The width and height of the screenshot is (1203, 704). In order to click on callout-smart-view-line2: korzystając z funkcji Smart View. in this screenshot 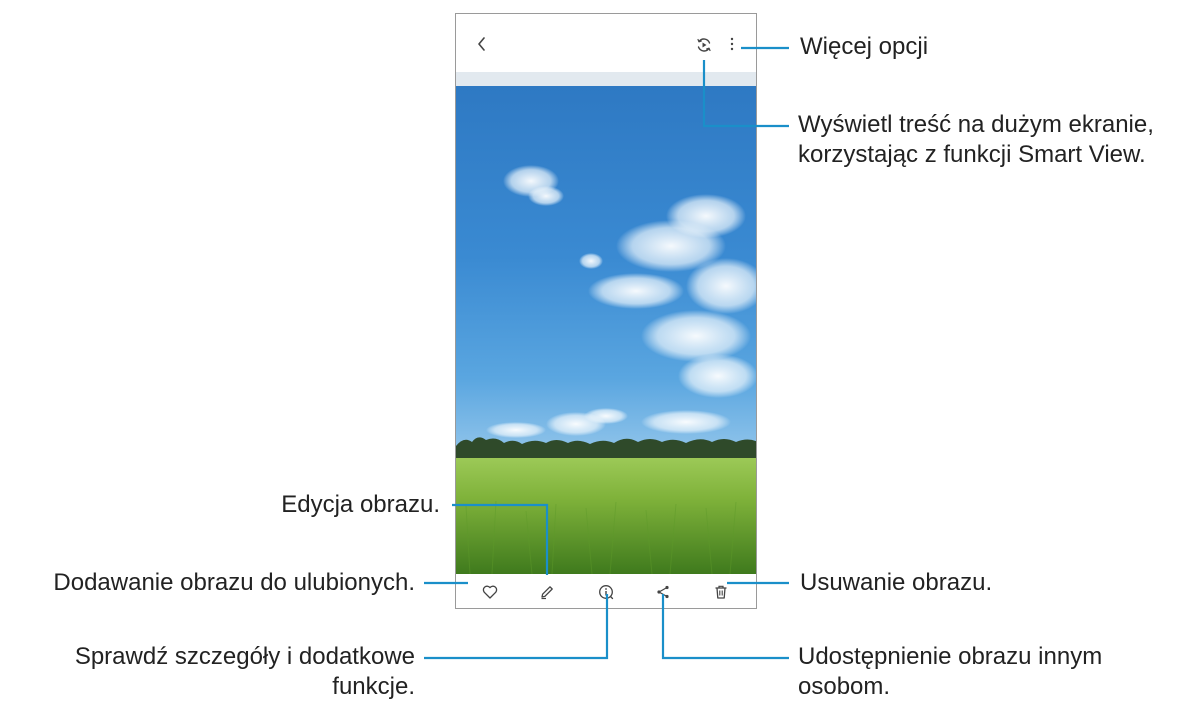, I will do `click(972, 154)`.